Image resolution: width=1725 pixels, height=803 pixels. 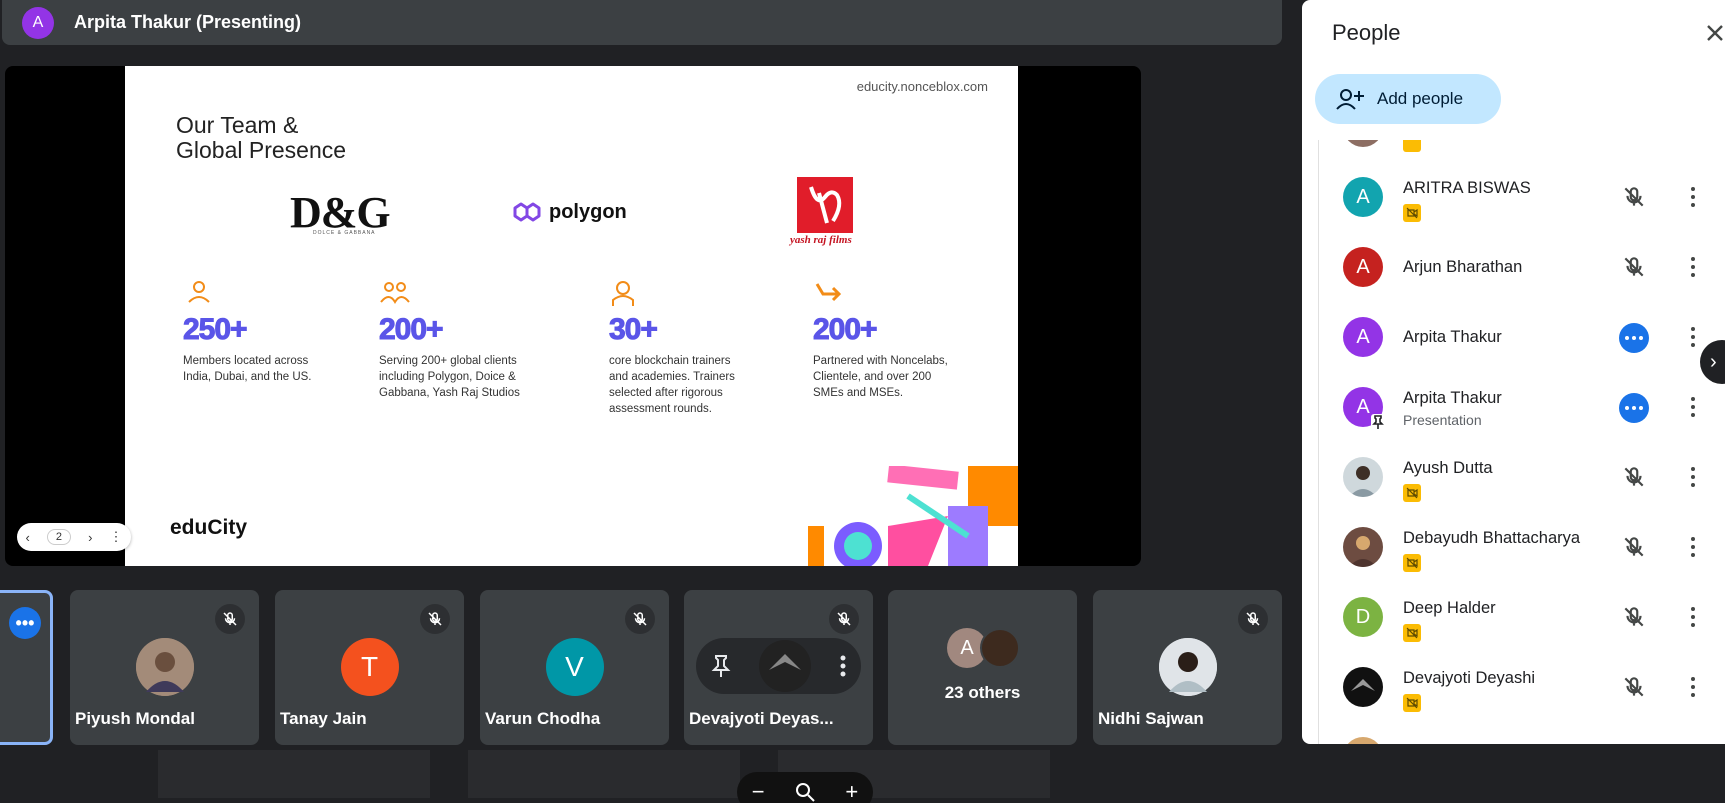 I want to click on add-people-button: Add people, so click(x=1408, y=99).